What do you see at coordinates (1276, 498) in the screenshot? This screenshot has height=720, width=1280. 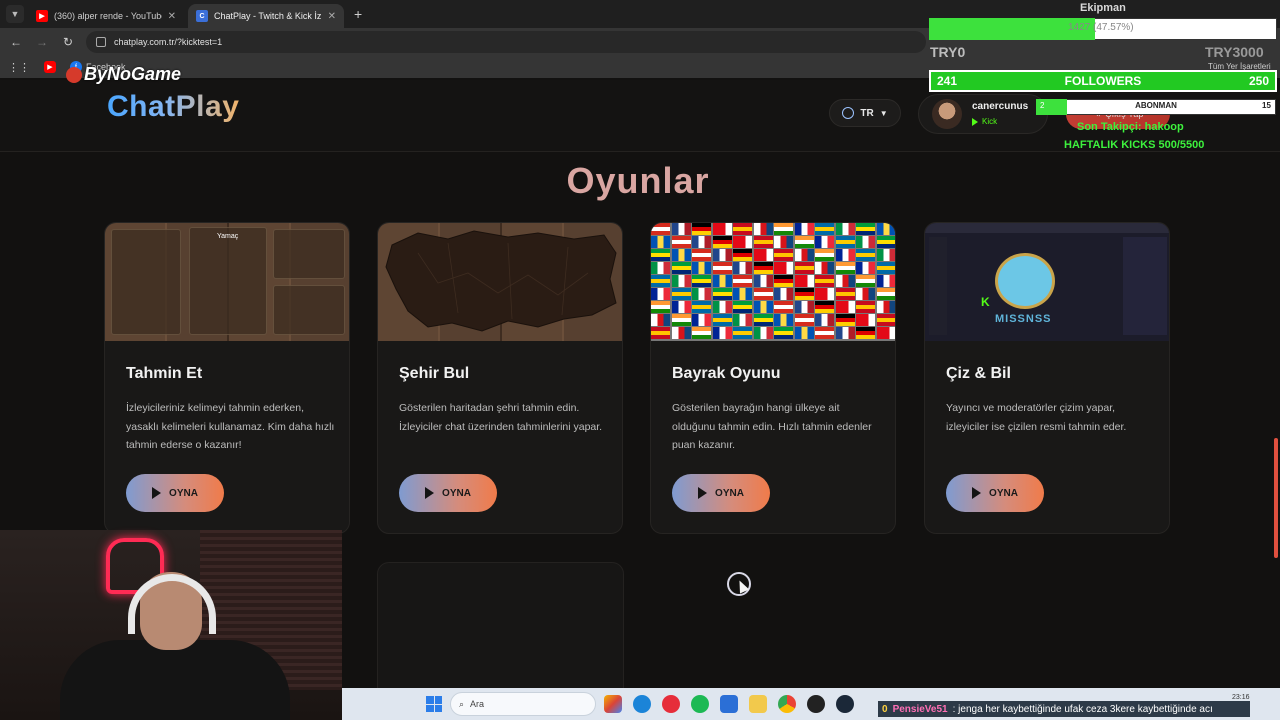 I see `page-scrollbar` at bounding box center [1276, 498].